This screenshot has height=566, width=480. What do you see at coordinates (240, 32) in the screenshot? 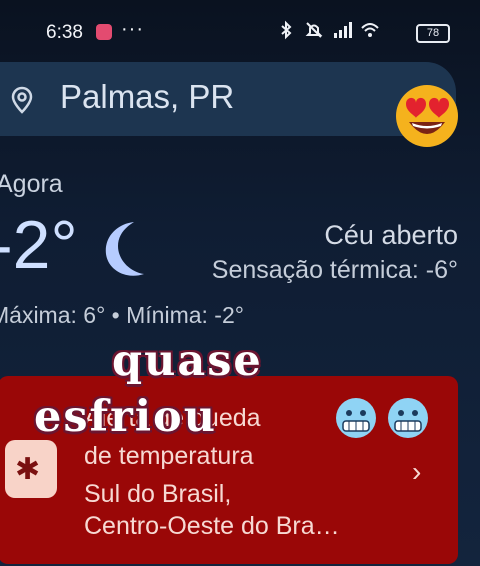
I see `status-bar: 6:38 ··· 78` at bounding box center [240, 32].